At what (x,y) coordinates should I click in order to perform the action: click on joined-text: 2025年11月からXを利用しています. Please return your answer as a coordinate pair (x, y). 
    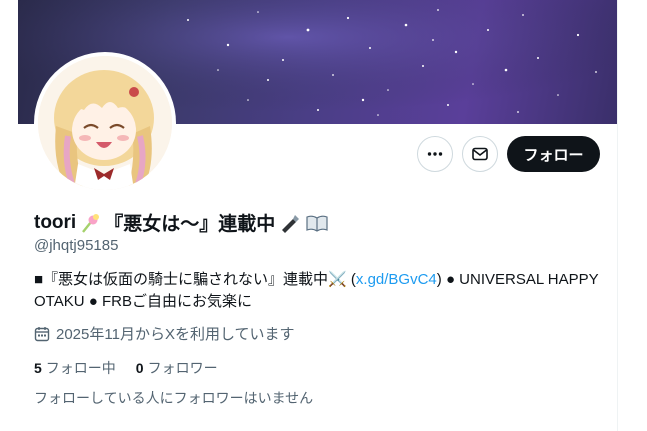
    Looking at the image, I should click on (175, 334).